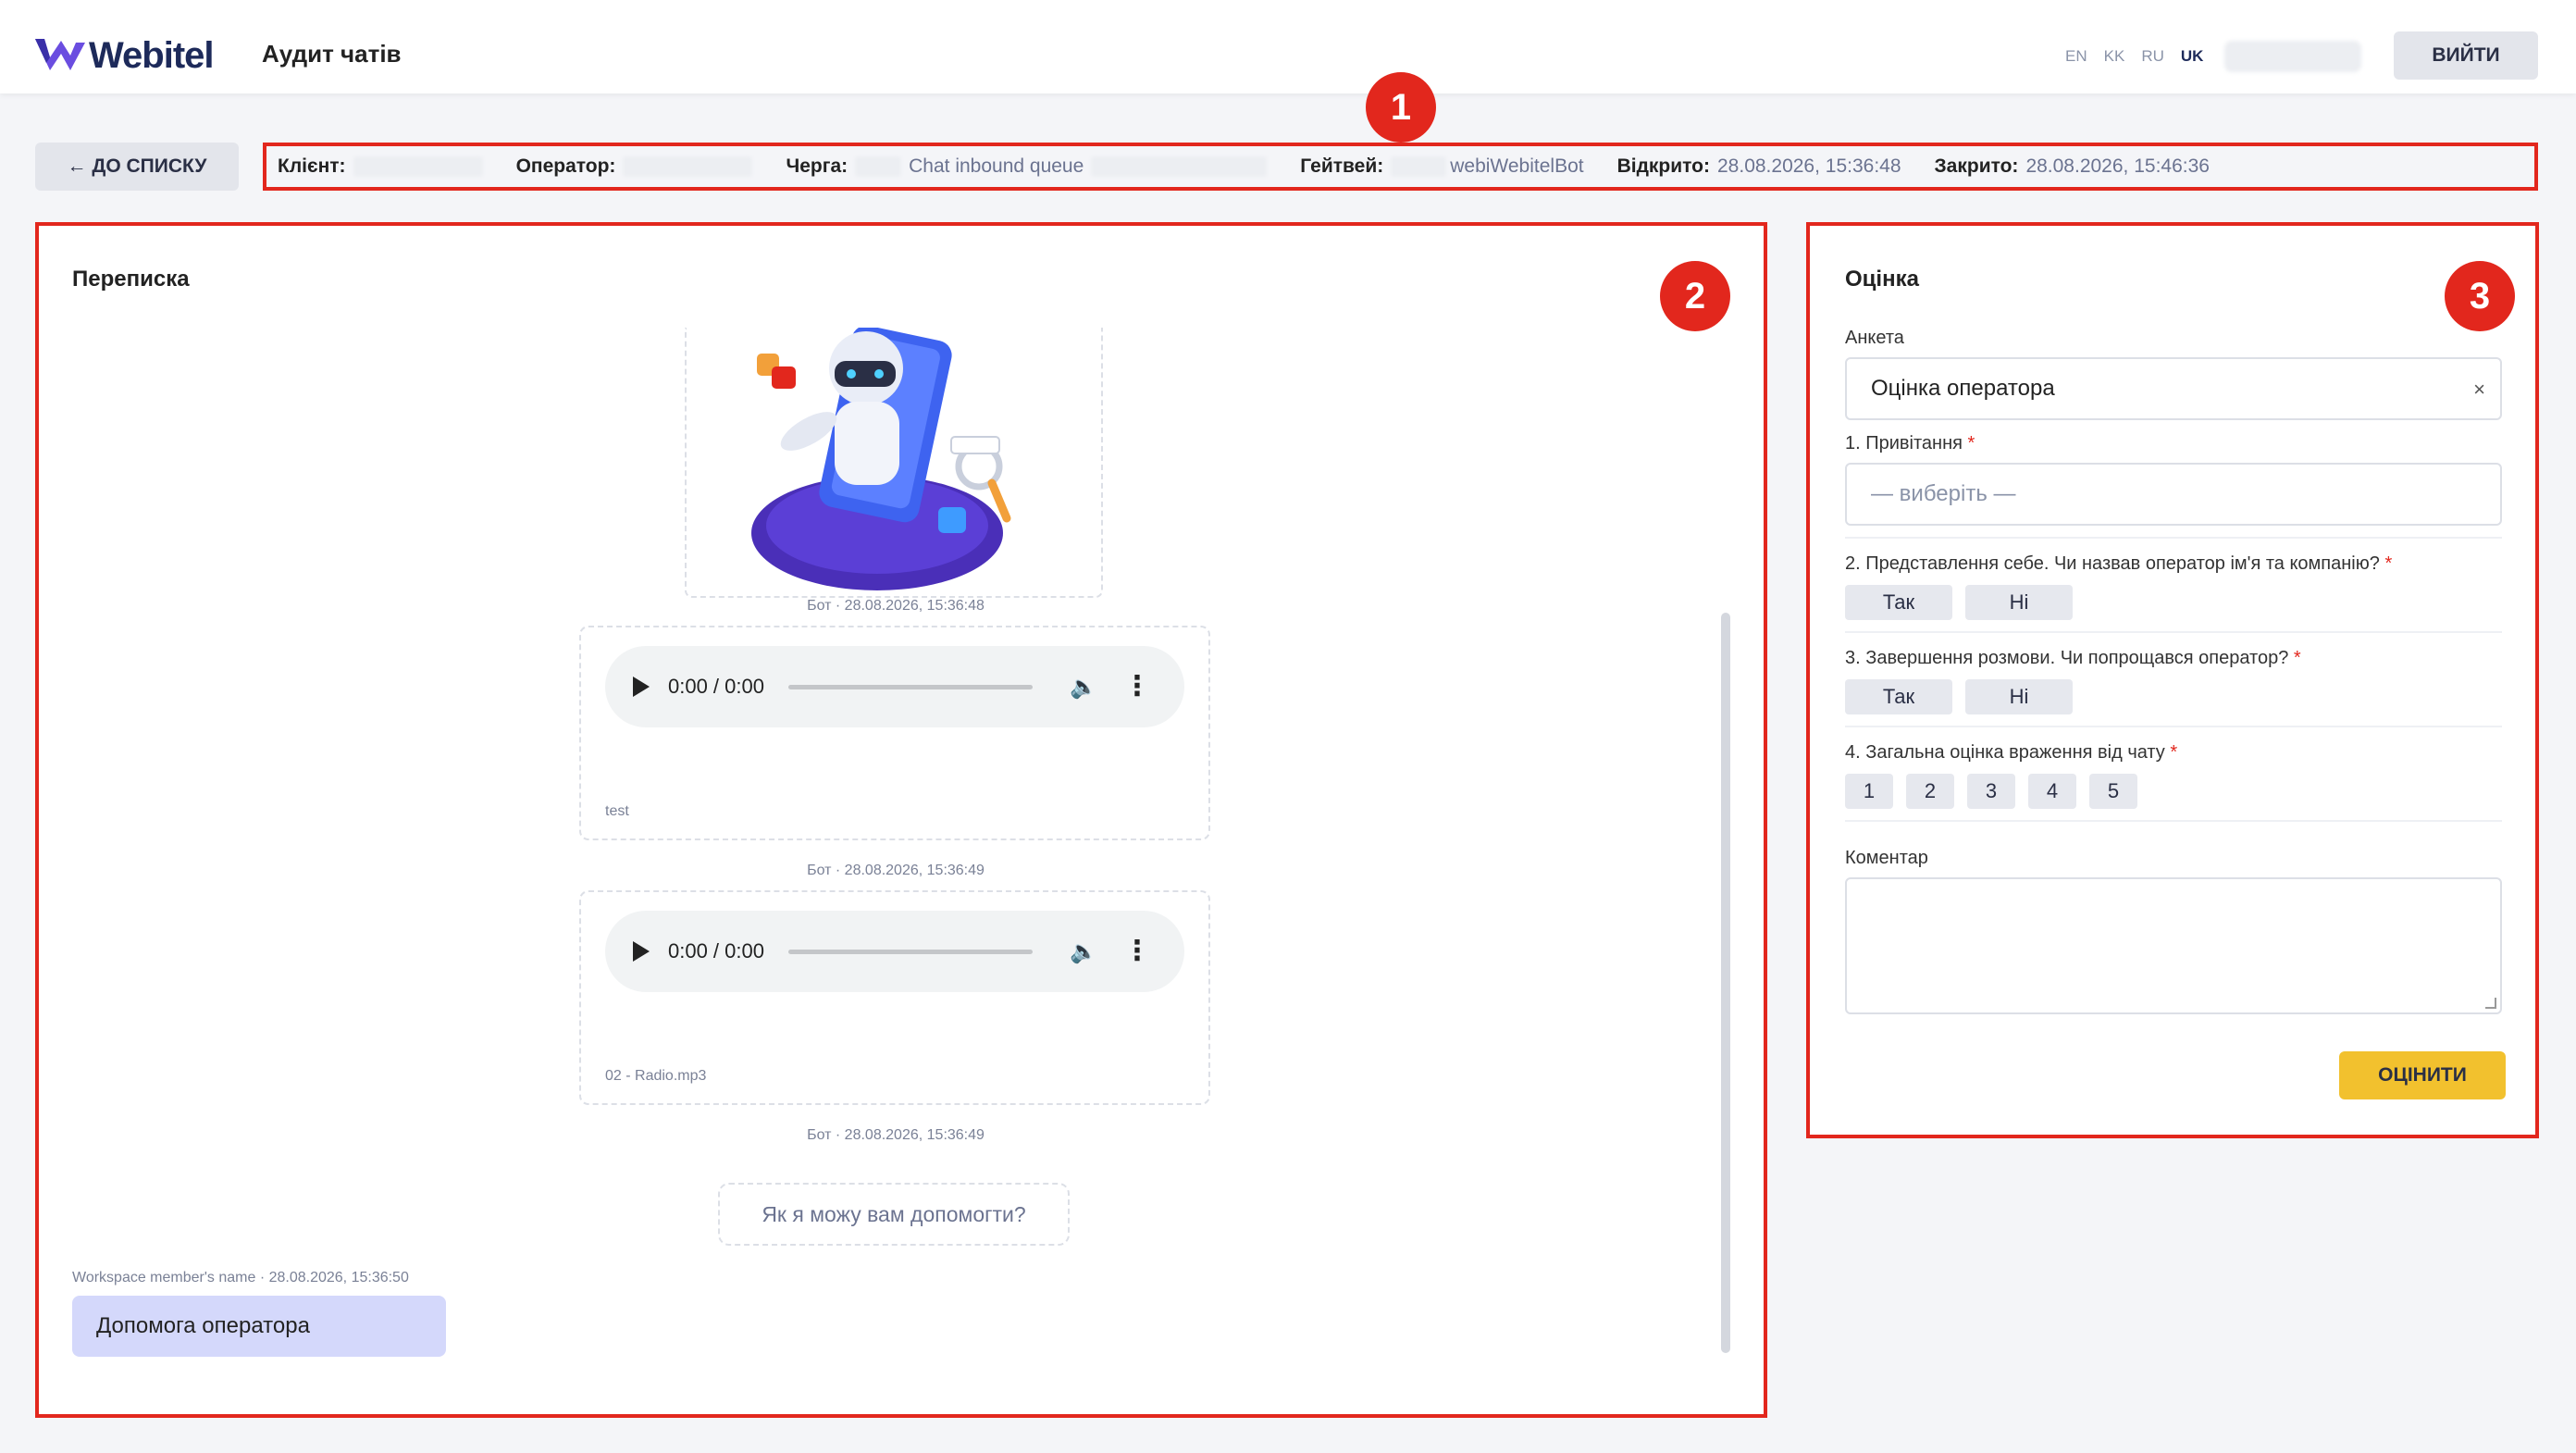 This screenshot has width=2576, height=1453. I want to click on submit-rating-button: ОЦІНИТИ, so click(2422, 1075).